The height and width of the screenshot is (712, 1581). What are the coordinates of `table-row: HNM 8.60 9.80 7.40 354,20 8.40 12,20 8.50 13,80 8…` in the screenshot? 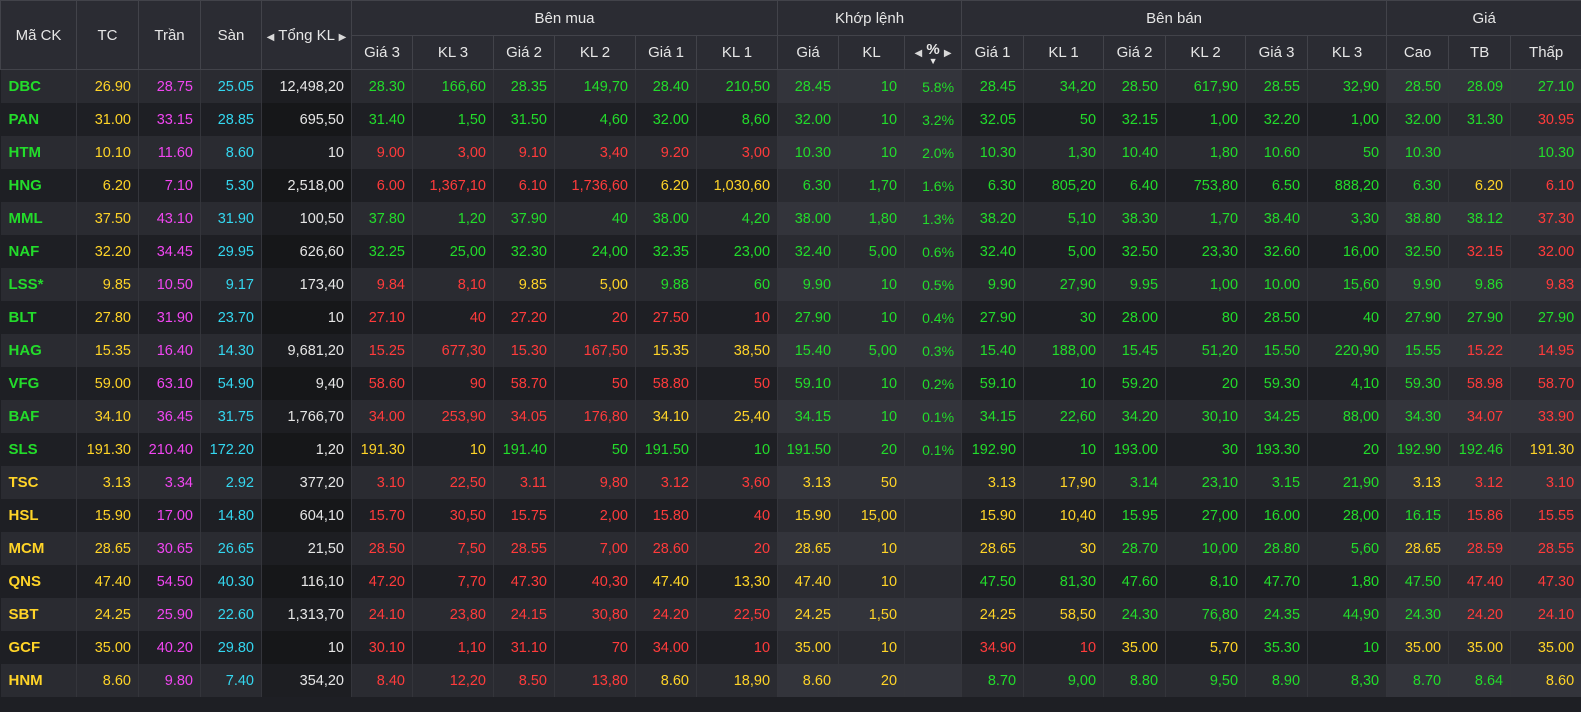 It's located at (790, 680).